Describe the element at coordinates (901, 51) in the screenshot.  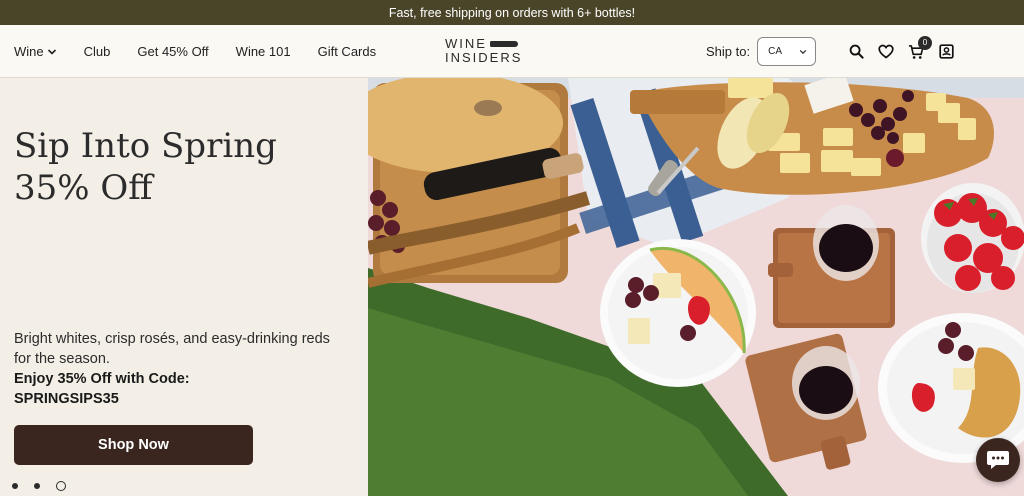
I see `header-icons: 0` at that location.